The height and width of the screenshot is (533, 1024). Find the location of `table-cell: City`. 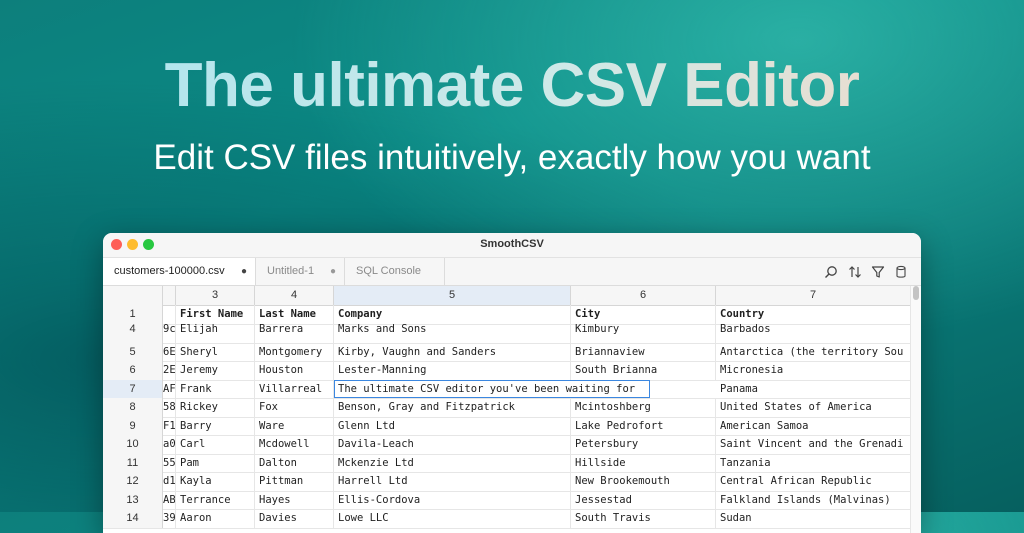

table-cell: City is located at coordinates (643, 314).